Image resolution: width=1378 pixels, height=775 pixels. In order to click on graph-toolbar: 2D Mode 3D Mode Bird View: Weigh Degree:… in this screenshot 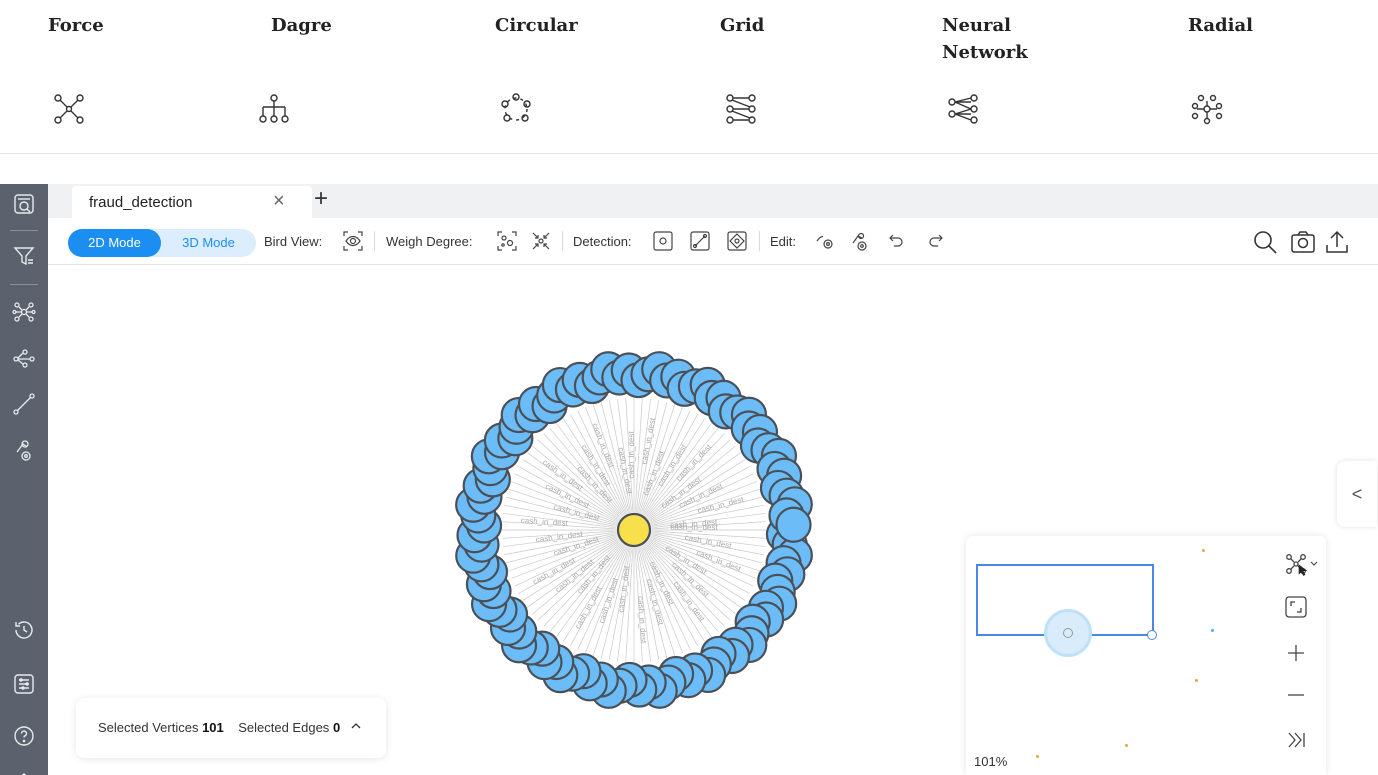, I will do `click(713, 241)`.